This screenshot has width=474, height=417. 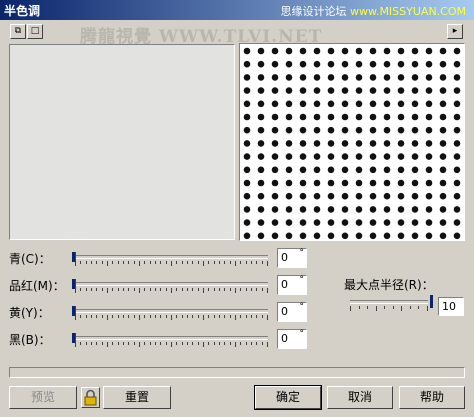 What do you see at coordinates (302, 307) in the screenshot?
I see `yellow-unit: °` at bounding box center [302, 307].